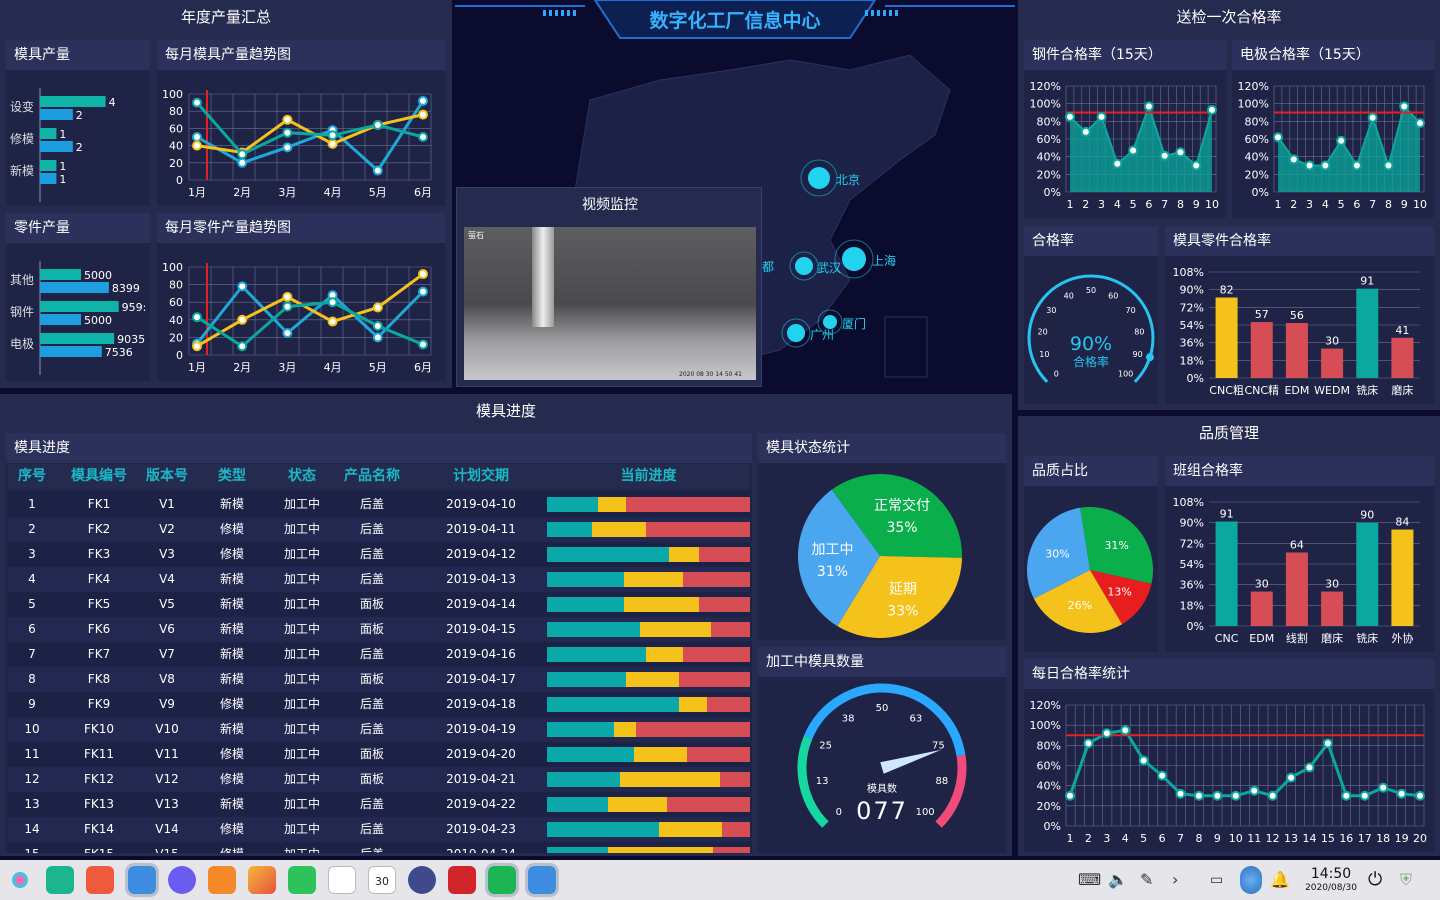 The image size is (1440, 900). What do you see at coordinates (379, 504) in the screenshot?
I see `table-row: 1 FK1 V1 新模 加工中 后盖 2019-04-10` at bounding box center [379, 504].